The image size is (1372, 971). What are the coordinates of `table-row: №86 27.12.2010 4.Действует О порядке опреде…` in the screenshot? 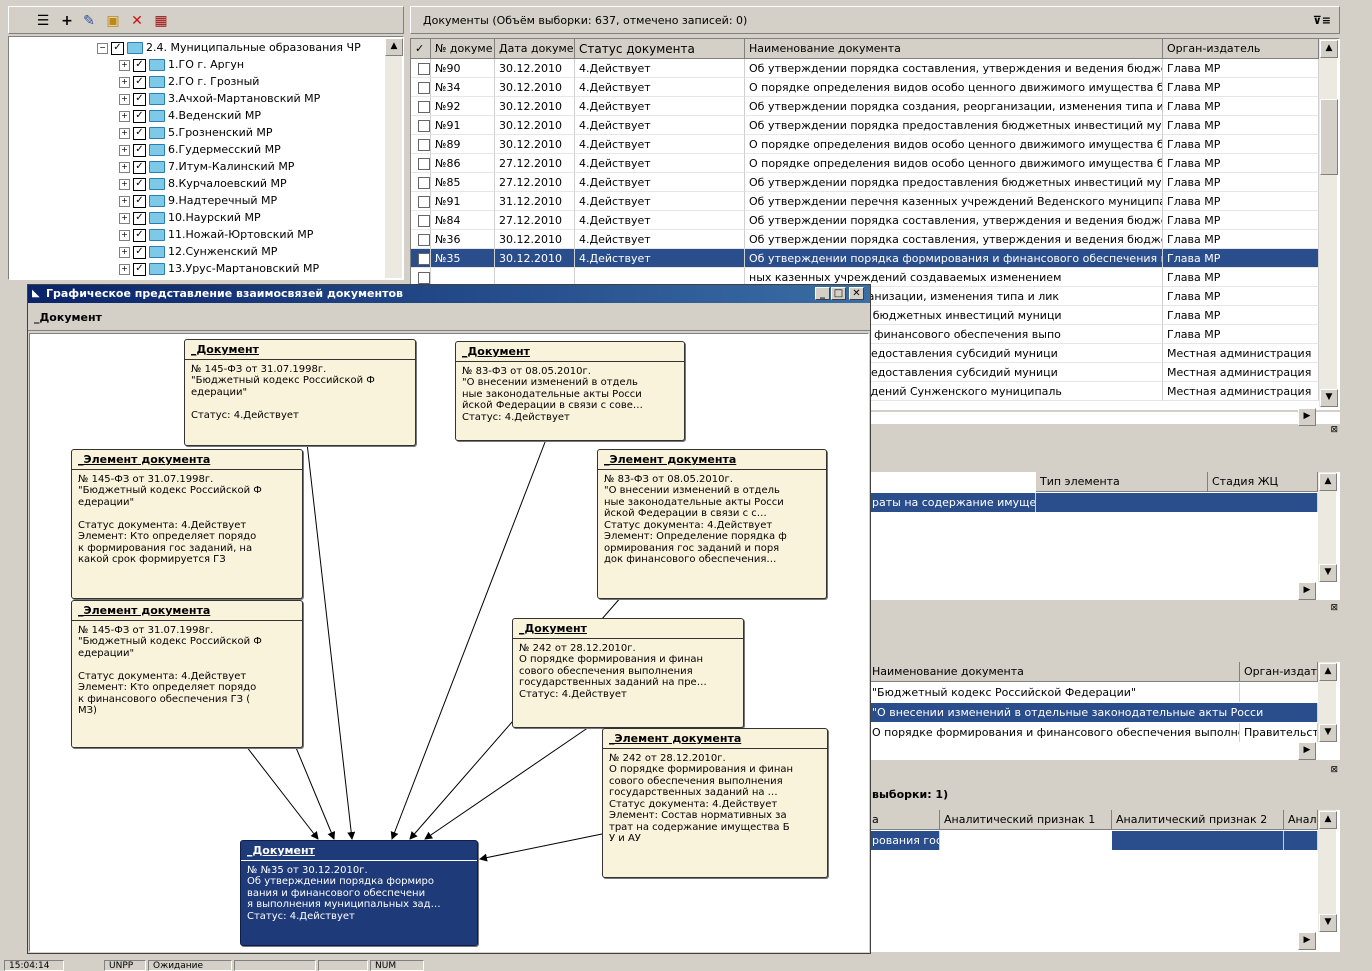 It's located at (865, 163).